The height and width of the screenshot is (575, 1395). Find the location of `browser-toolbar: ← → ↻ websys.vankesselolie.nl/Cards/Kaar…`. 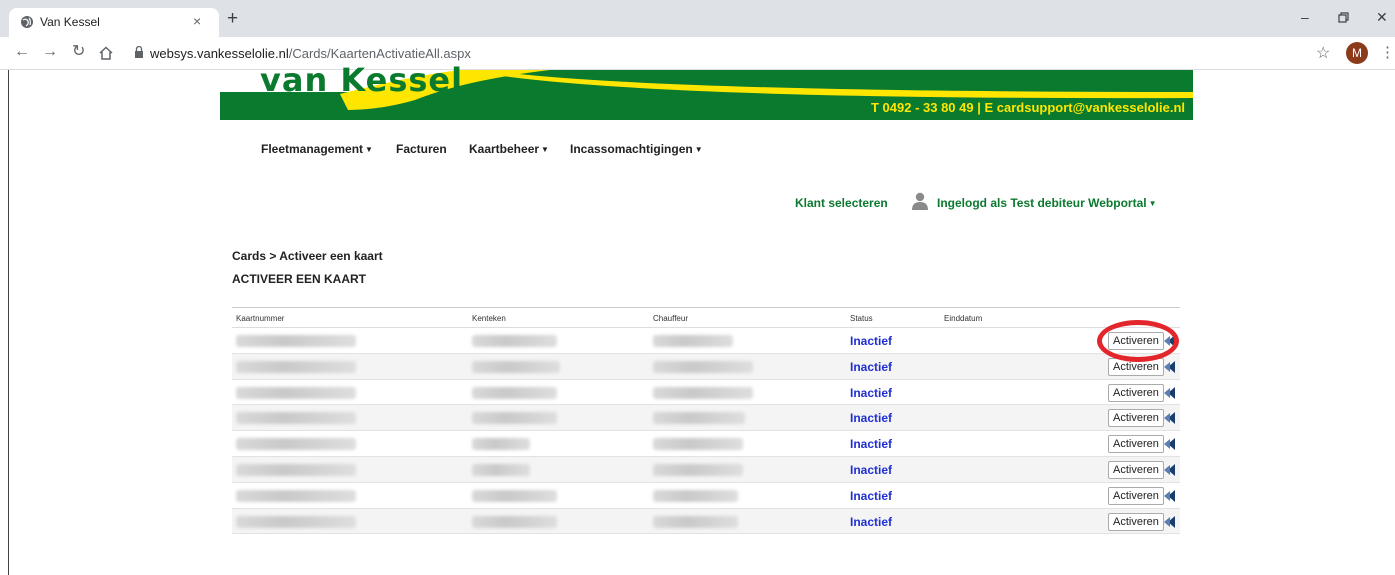

browser-toolbar: ← → ↻ websys.vankesselolie.nl/Cards/Kaar… is located at coordinates (697, 53).